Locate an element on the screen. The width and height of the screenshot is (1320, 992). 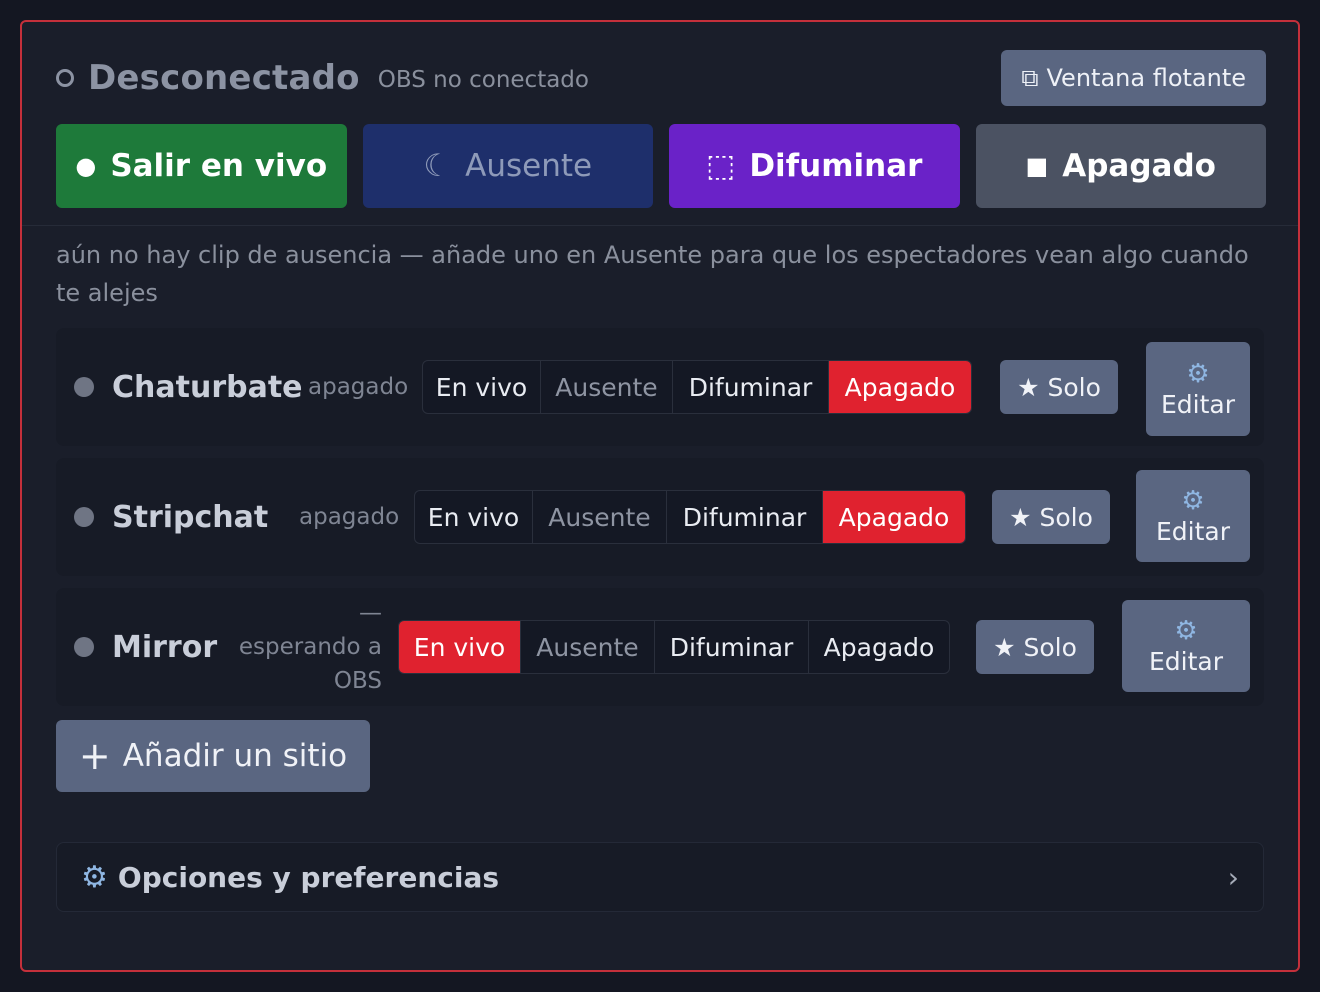
blur-button: ⬚ Difuminar is located at coordinates (814, 166).